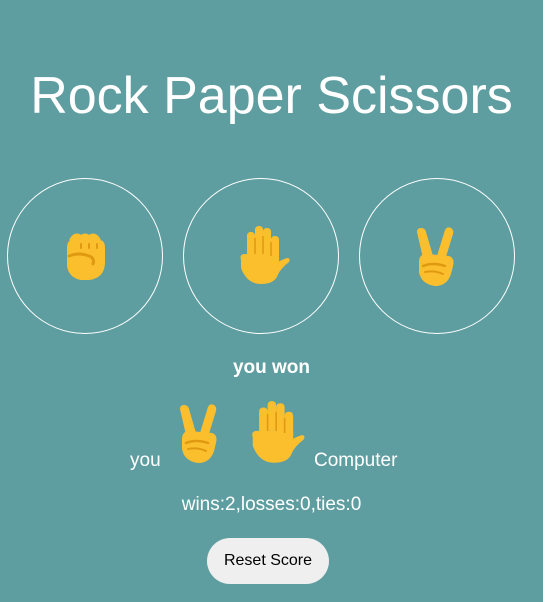 Image resolution: width=543 pixels, height=602 pixels. What do you see at coordinates (145, 460) in the screenshot?
I see `player-label: you` at bounding box center [145, 460].